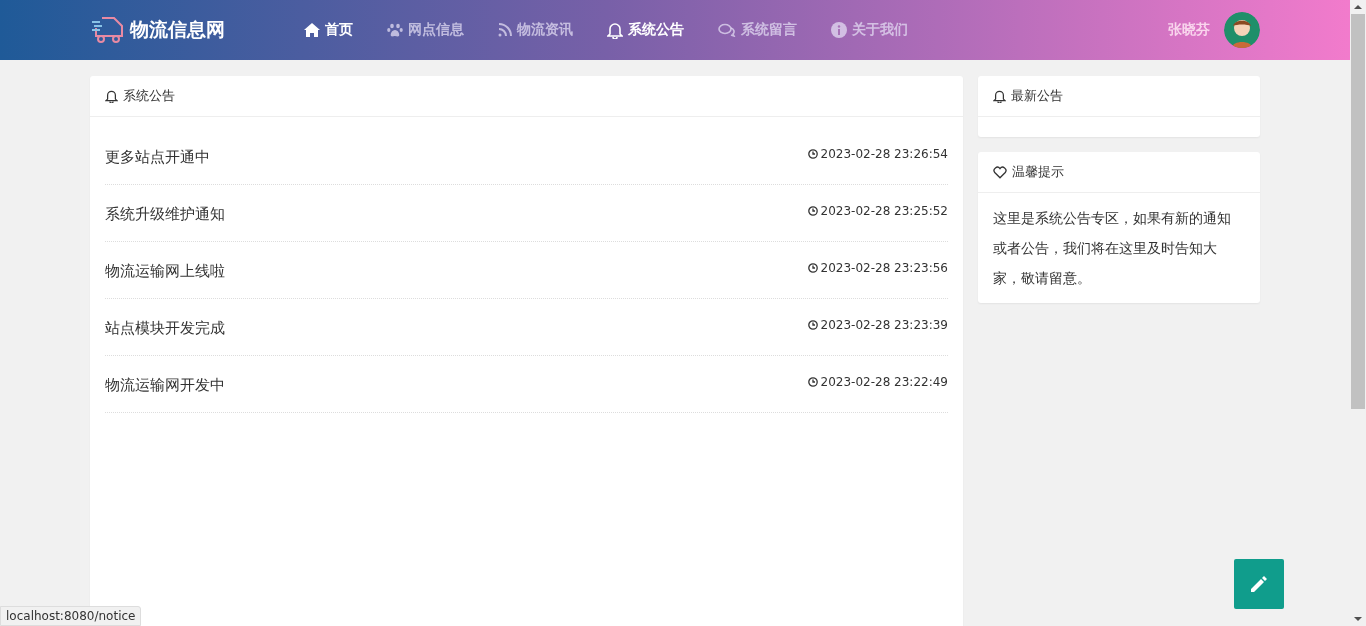 Image resolution: width=1366 pixels, height=626 pixels. I want to click on notice-title-link: 更多站点开通中, so click(157, 157).